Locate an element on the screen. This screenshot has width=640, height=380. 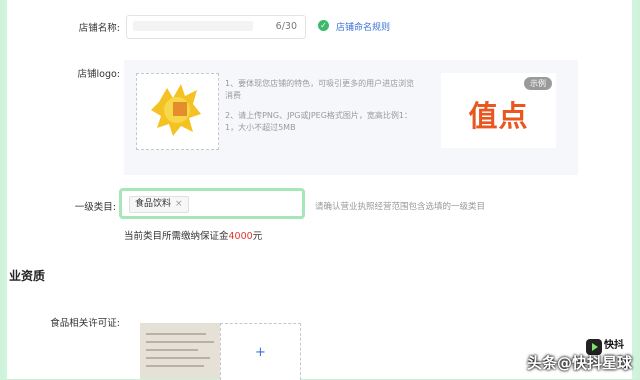
store-name-label: 店铺名称: is located at coordinates (99, 28).